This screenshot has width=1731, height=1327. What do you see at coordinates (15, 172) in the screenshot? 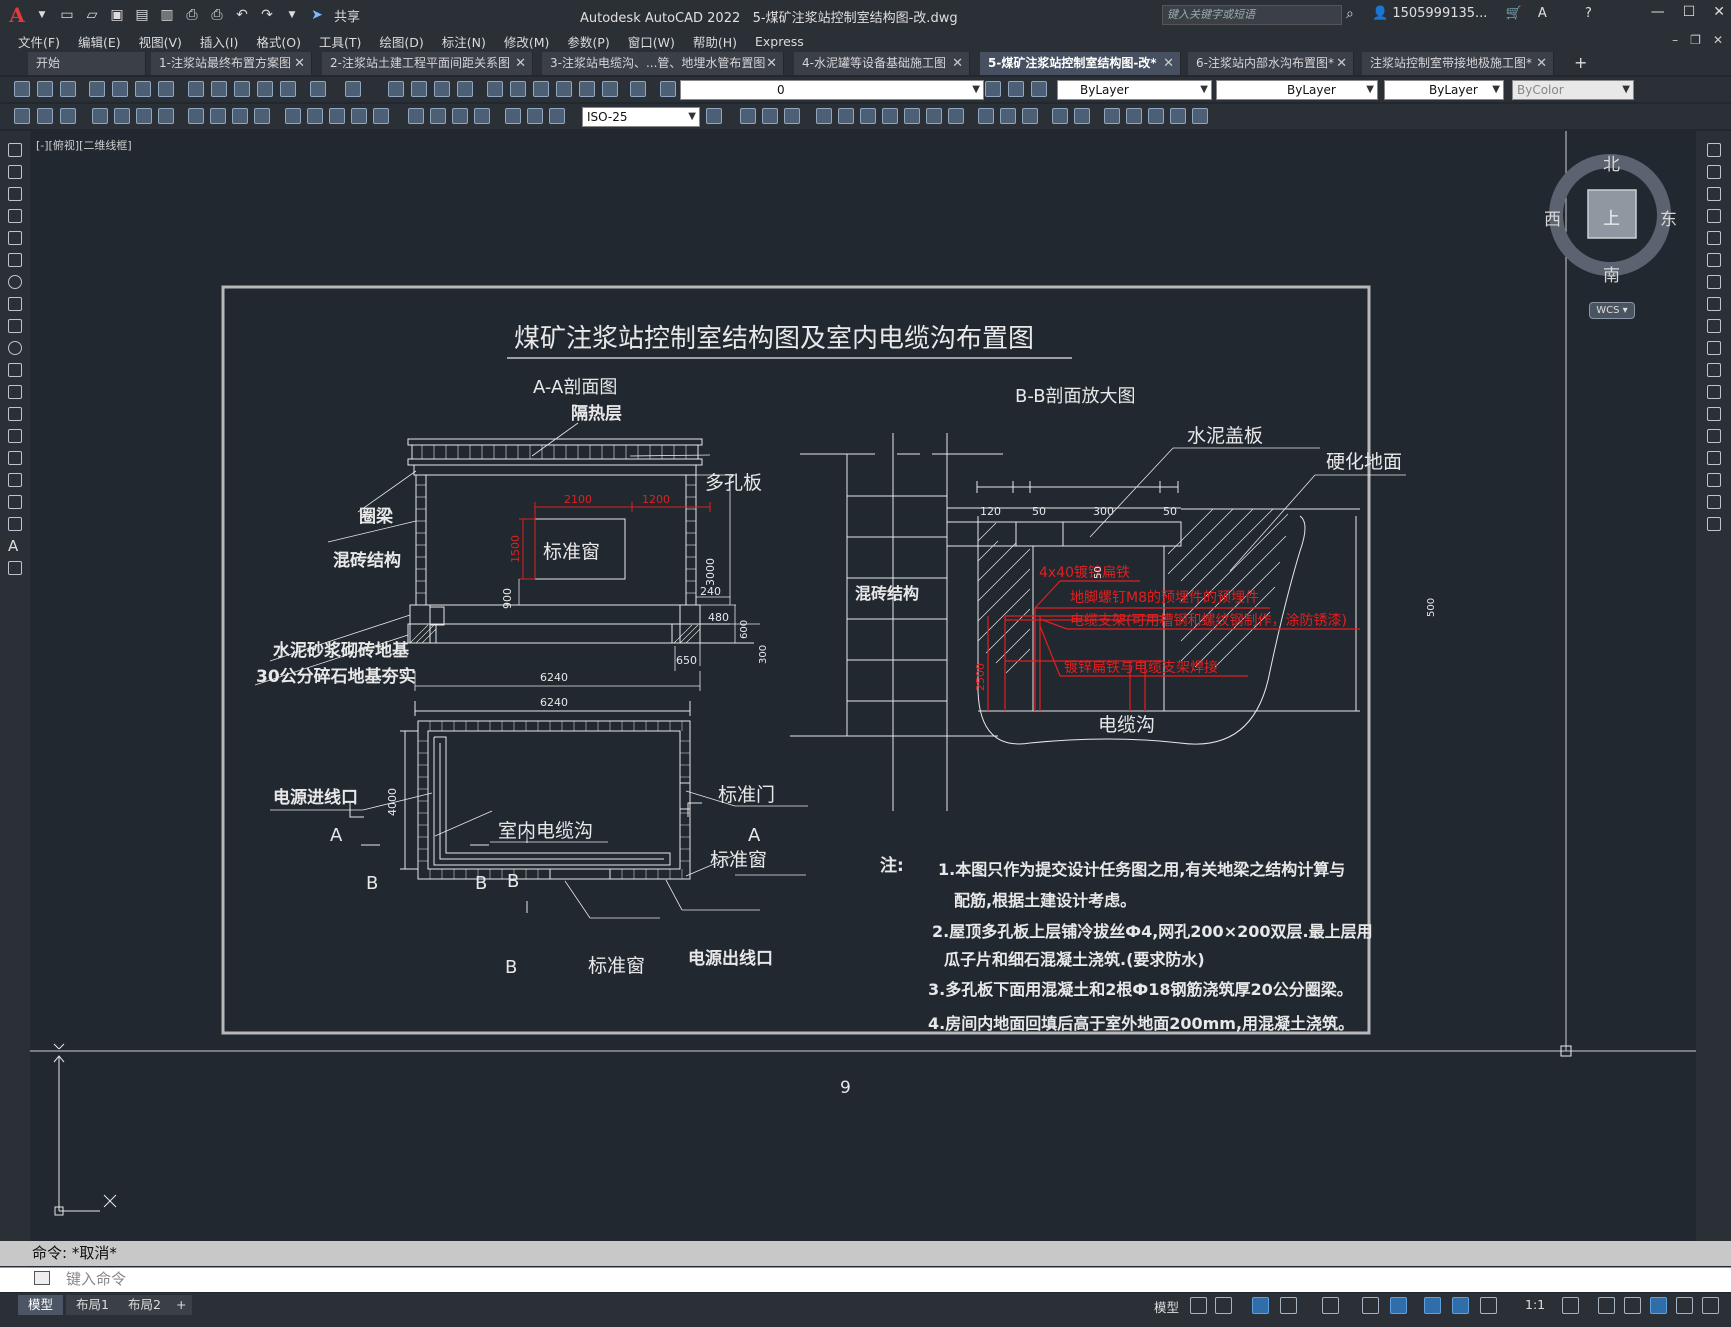
I see `construction-line-icon` at bounding box center [15, 172].